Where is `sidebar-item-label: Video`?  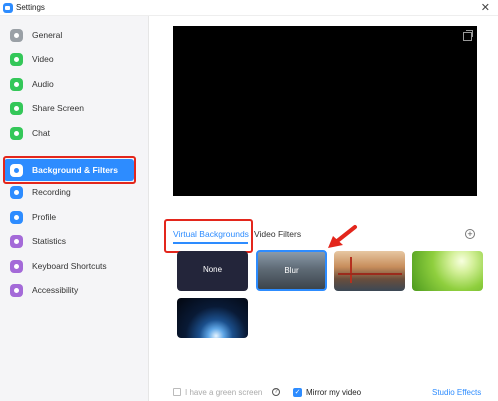 sidebar-item-label: Video is located at coordinates (43, 59).